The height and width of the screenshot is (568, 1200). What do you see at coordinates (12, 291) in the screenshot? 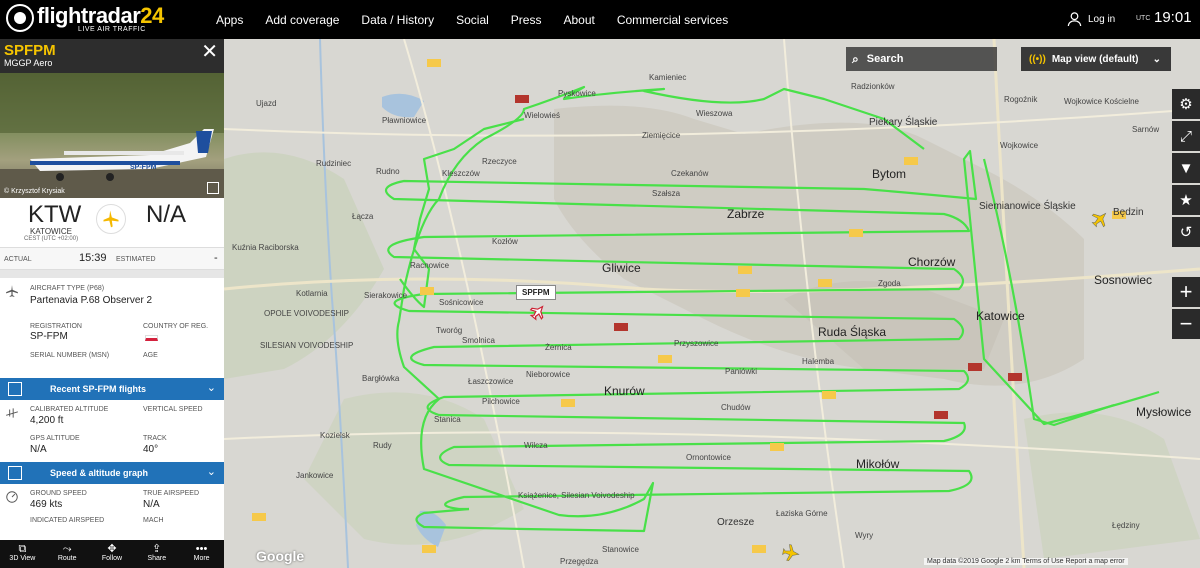
I see `aircraft-icon` at bounding box center [12, 291].